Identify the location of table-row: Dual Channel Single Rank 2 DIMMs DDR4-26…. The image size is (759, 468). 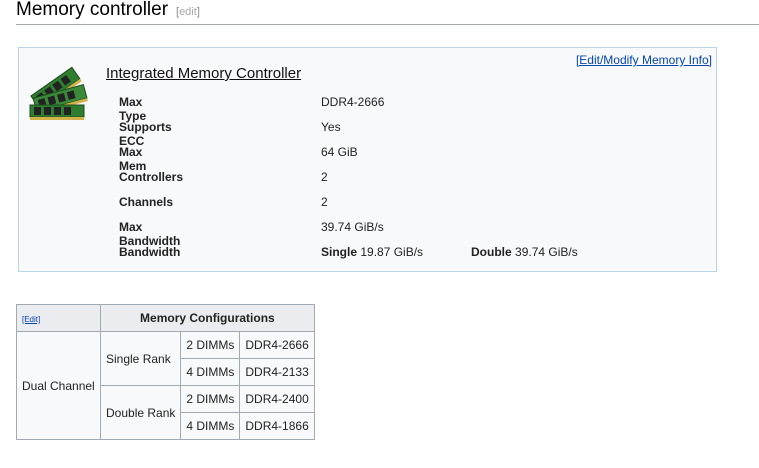
(165, 385).